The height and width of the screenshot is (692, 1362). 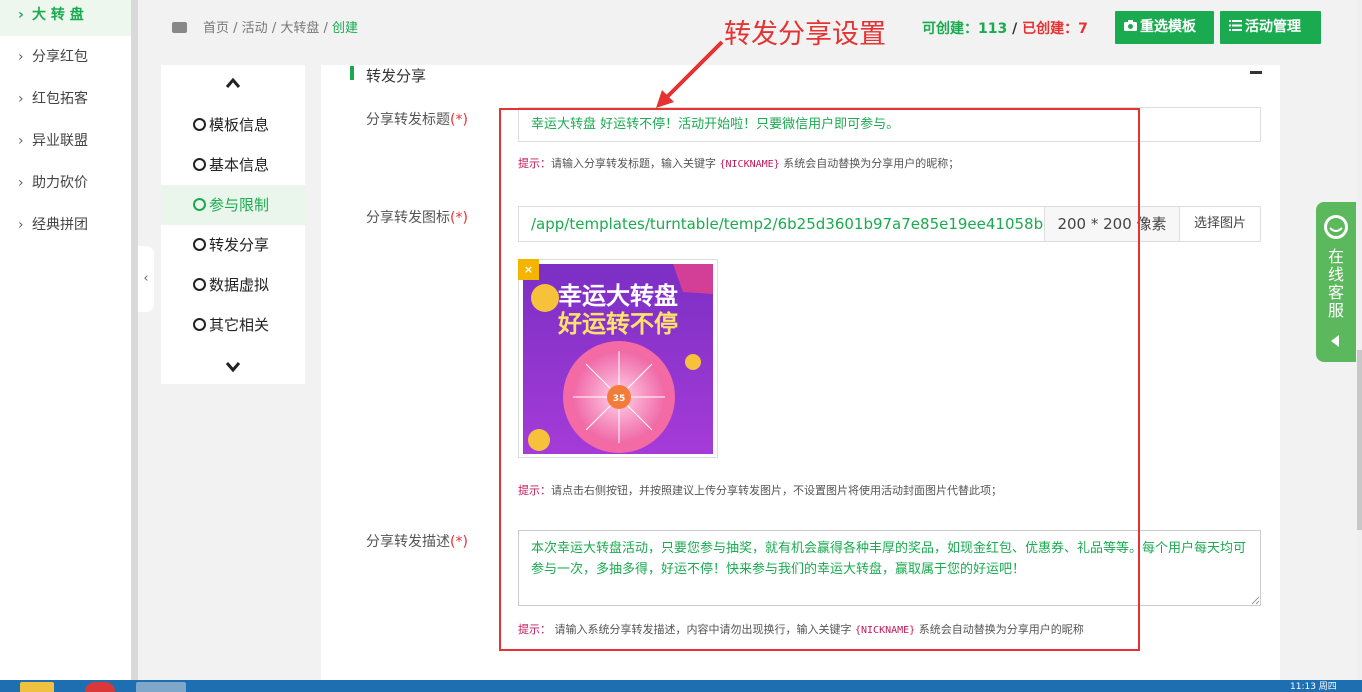 I want to click on nav-item-basic-info: 基本信息, so click(x=233, y=165).